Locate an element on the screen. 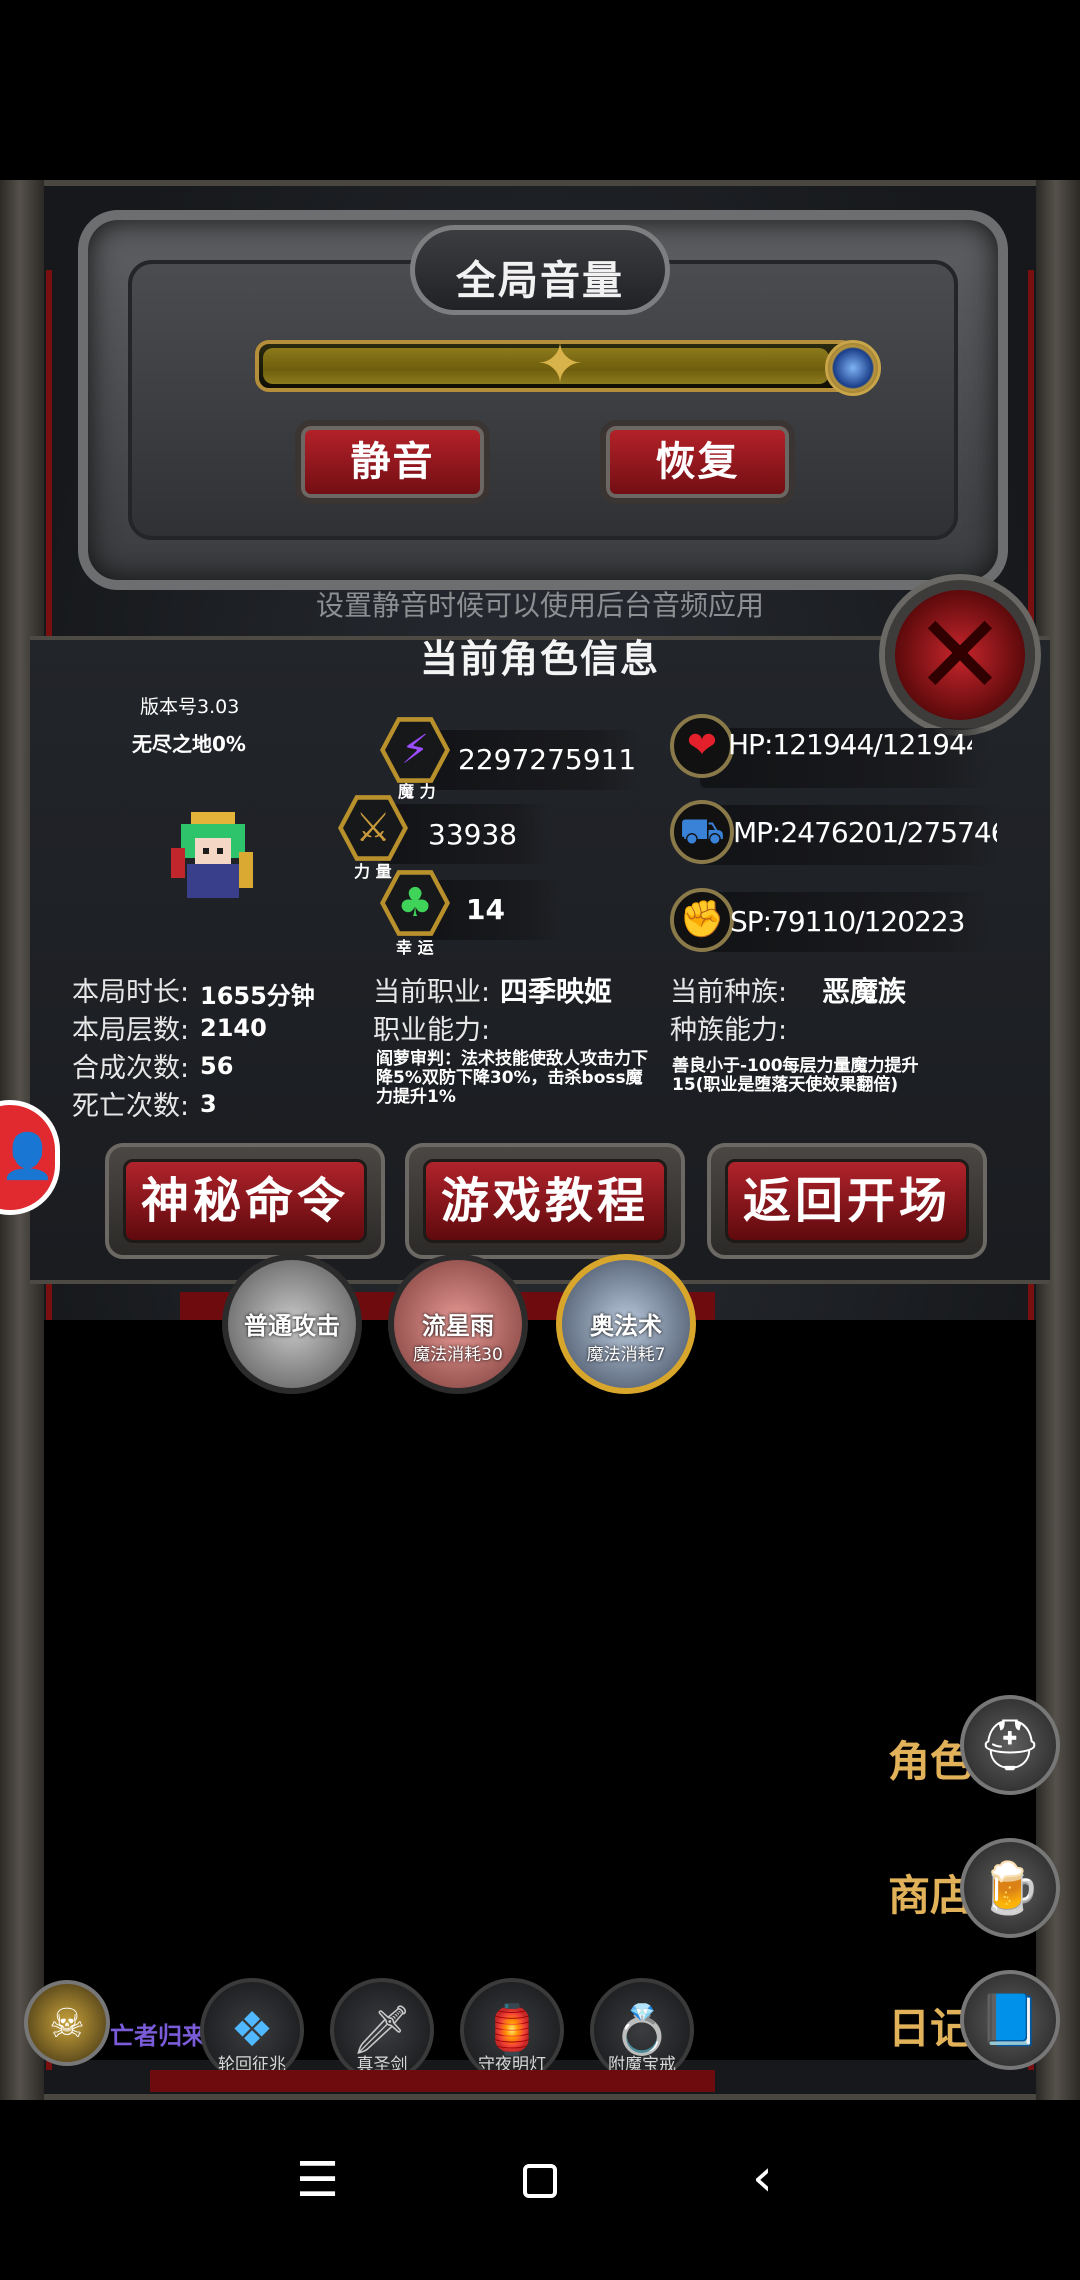  beer-mug-icon: 🍺 is located at coordinates (1010, 1888).